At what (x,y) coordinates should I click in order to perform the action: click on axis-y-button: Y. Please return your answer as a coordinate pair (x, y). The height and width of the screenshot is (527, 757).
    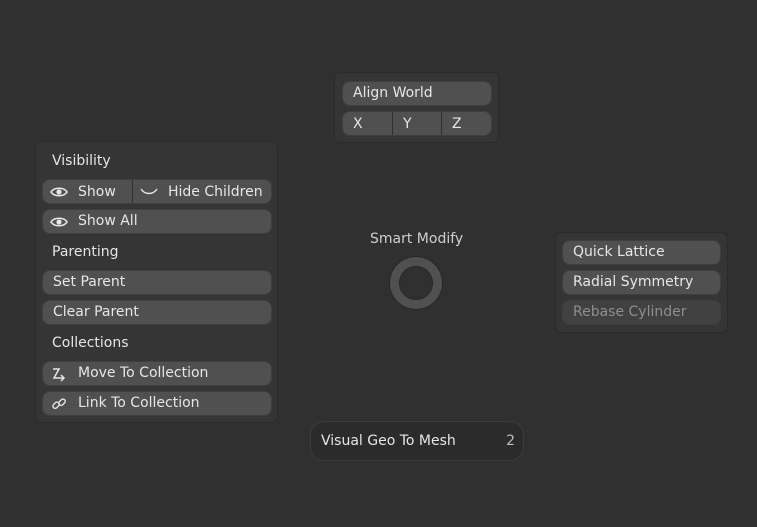
    Looking at the image, I should click on (416, 123).